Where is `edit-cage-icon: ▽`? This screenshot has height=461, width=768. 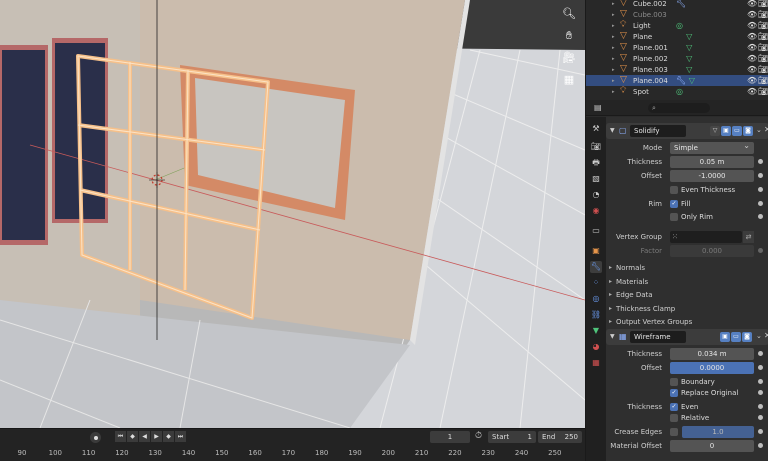
edit-cage-icon: ▽ is located at coordinates (715, 131).